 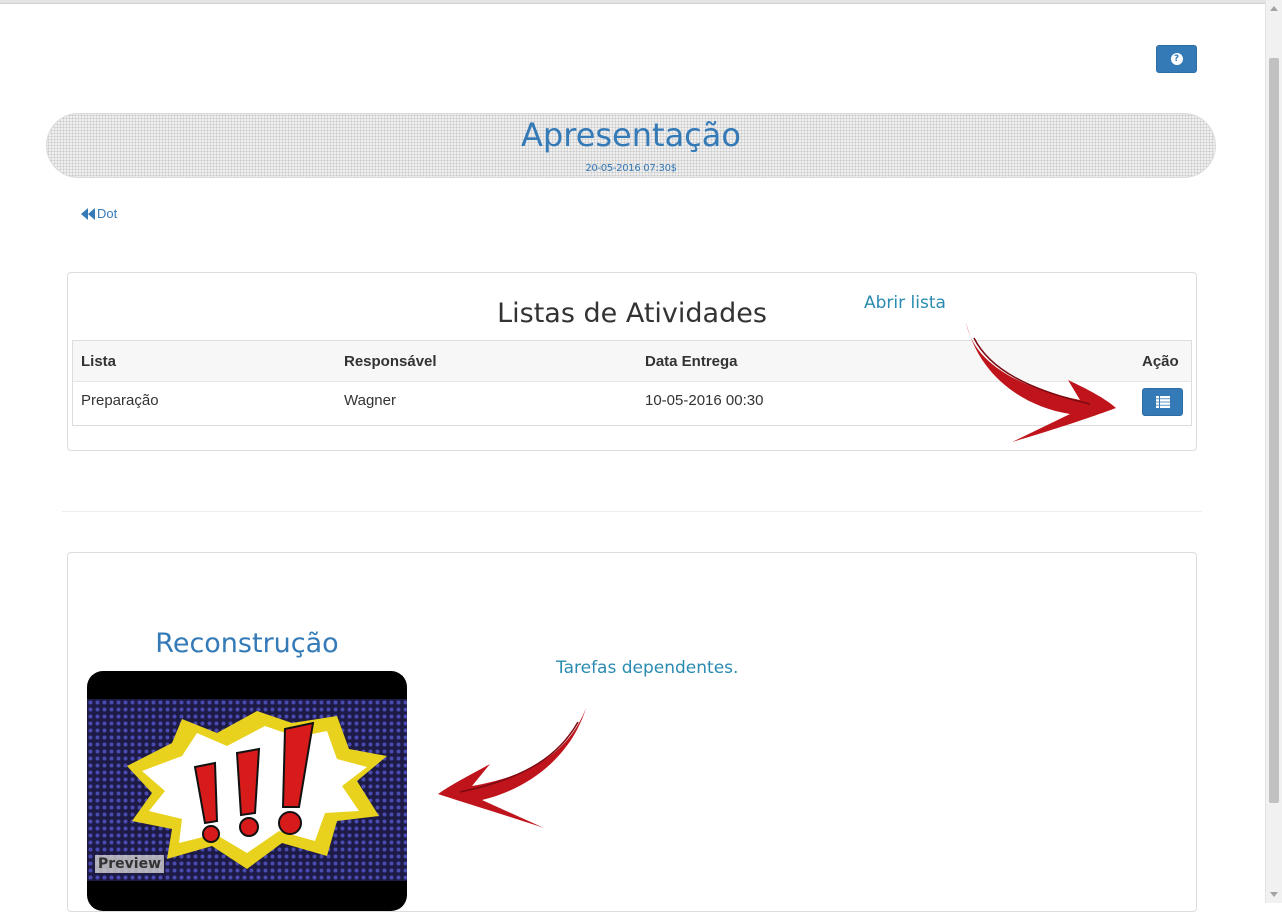 I want to click on arrow-to-thumbnail-icon, so click(x=512, y=768).